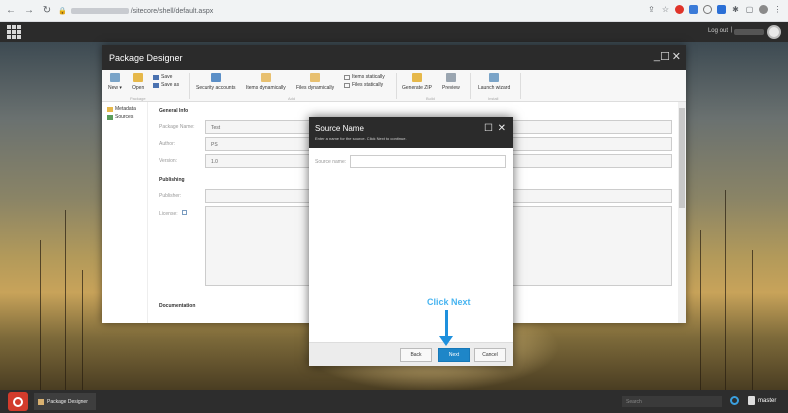  What do you see at coordinates (502, 128) in the screenshot?
I see `dialog-close-button: ✕` at bounding box center [502, 128].